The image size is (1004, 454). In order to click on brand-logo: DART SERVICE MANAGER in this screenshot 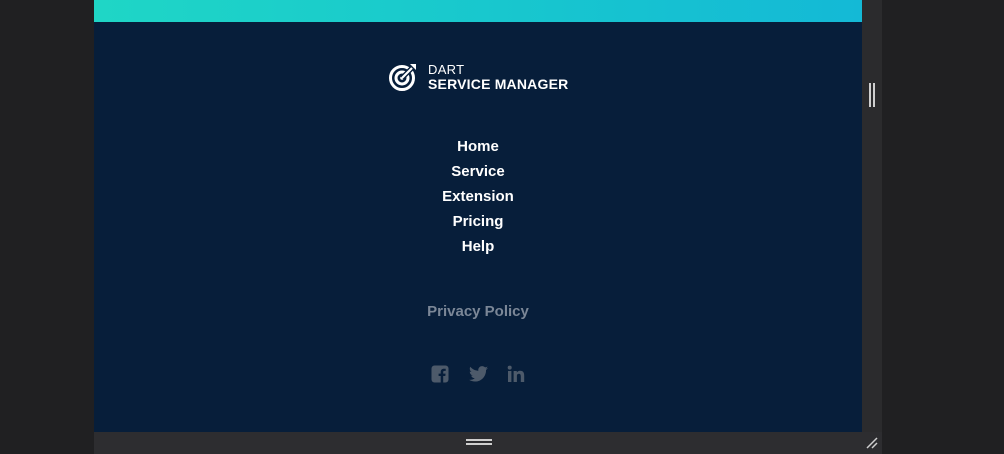, I will do `click(478, 77)`.